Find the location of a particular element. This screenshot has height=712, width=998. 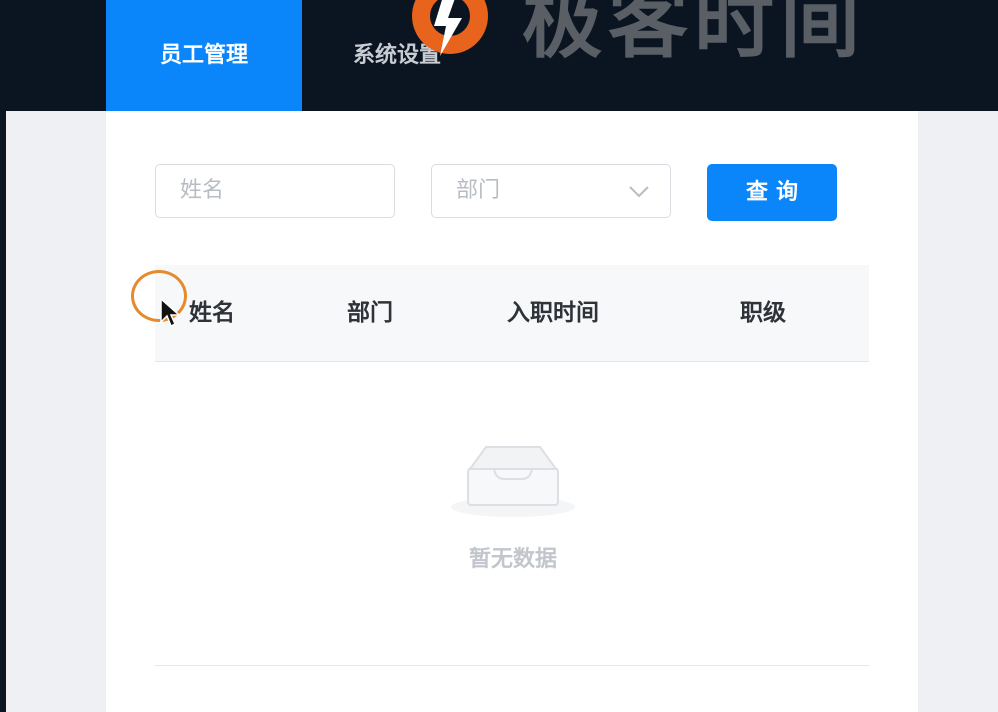

table-bottom-border is located at coordinates (512, 665).